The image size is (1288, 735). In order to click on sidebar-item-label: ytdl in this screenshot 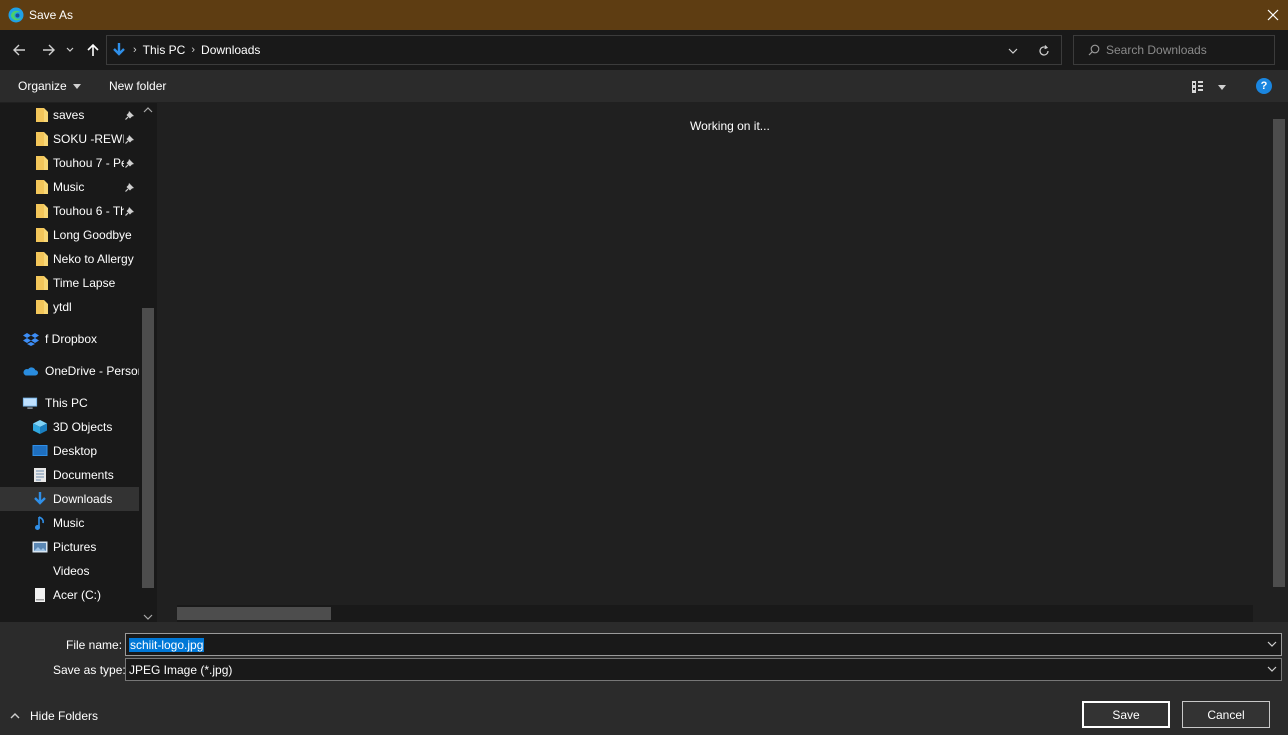, I will do `click(62, 307)`.